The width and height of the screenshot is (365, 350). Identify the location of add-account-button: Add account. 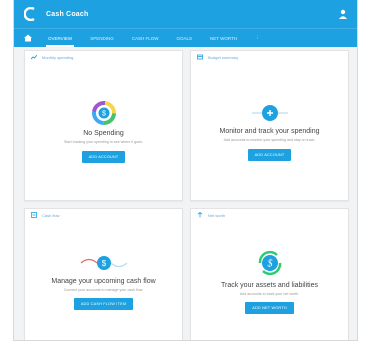
(103, 156).